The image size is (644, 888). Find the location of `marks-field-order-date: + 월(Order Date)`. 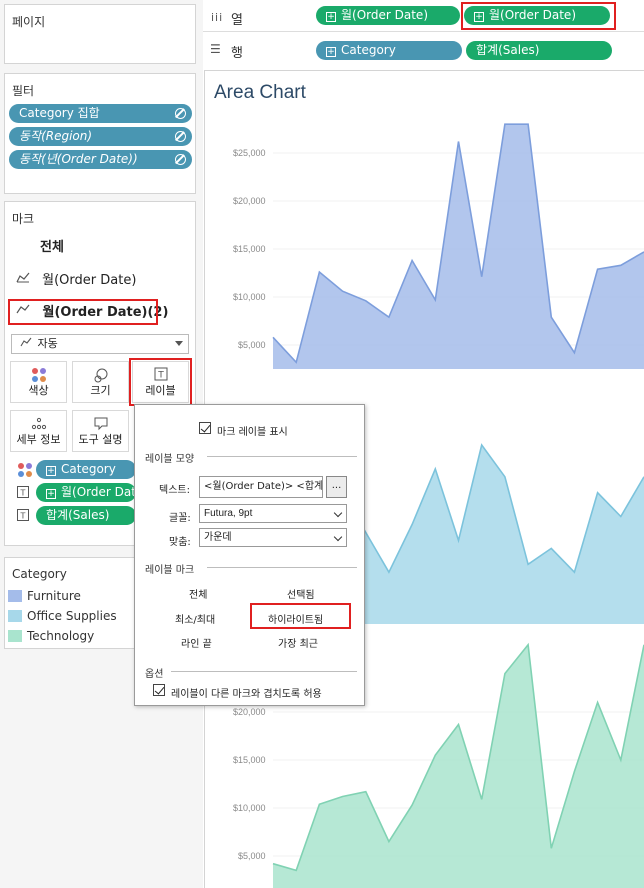

marks-field-order-date: + 월(Order Date) is located at coordinates (86, 492).